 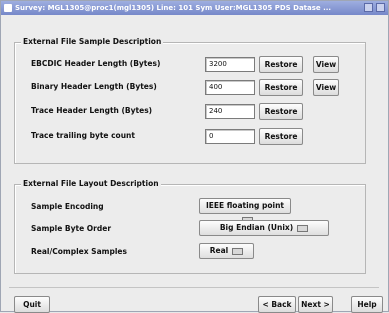 I want to click on ebcdic-restore-button: Restore, so click(x=281, y=64).